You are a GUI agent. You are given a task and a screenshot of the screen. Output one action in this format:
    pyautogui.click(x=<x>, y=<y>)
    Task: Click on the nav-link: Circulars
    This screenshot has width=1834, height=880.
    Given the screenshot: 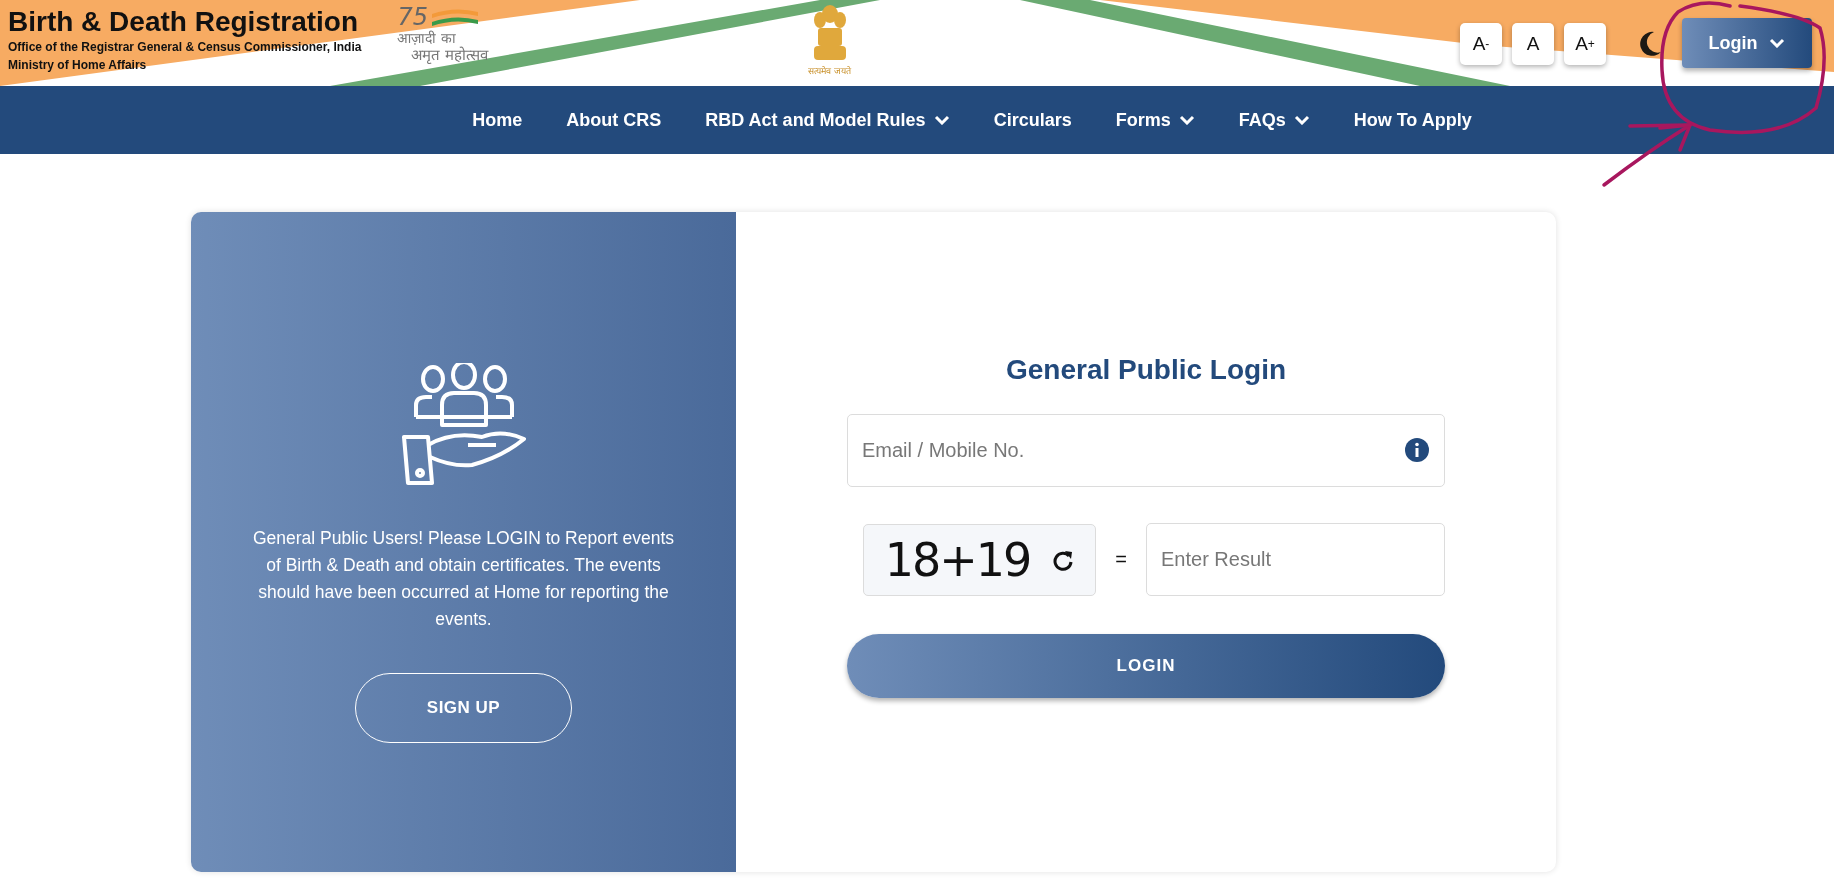 What is the action you would take?
    pyautogui.click(x=1032, y=120)
    